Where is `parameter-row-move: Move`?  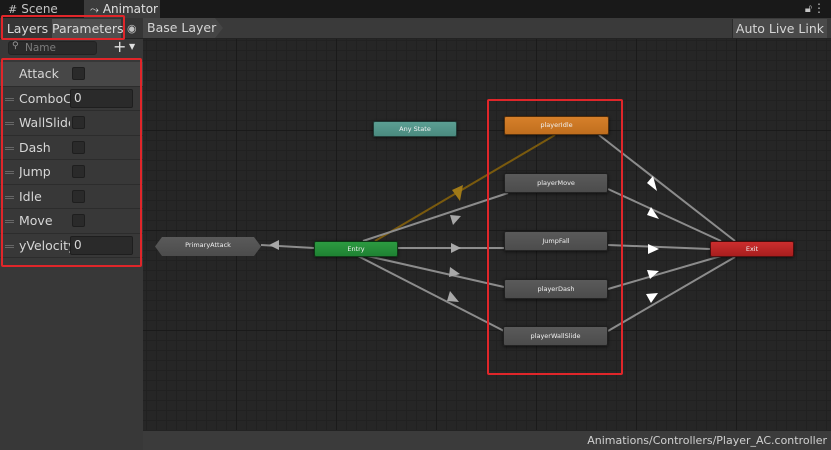 parameter-row-move: Move is located at coordinates (71, 221).